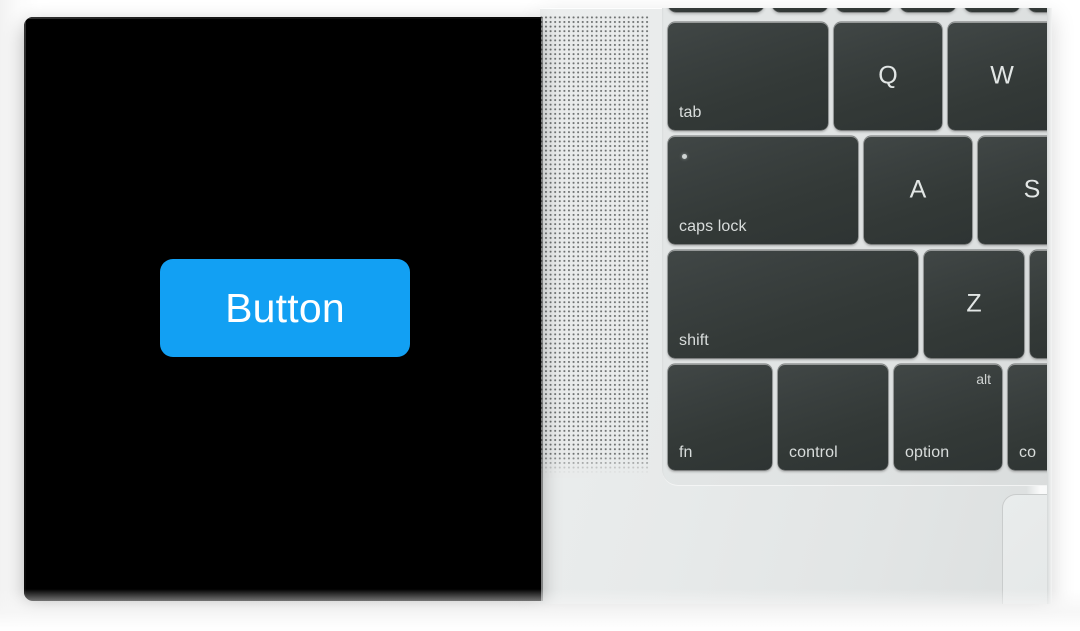  I want to click on key-q-label: Q, so click(888, 75).